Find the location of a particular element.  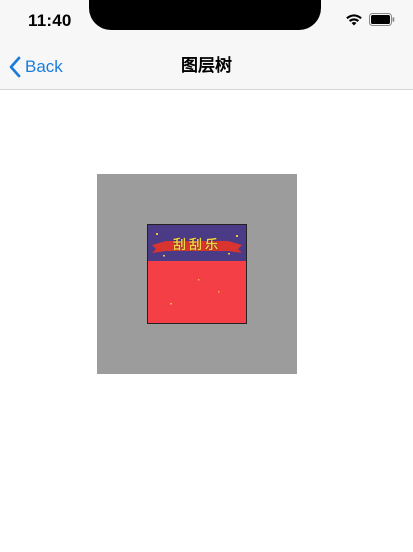

page-title: 图层树 is located at coordinates (206, 66).